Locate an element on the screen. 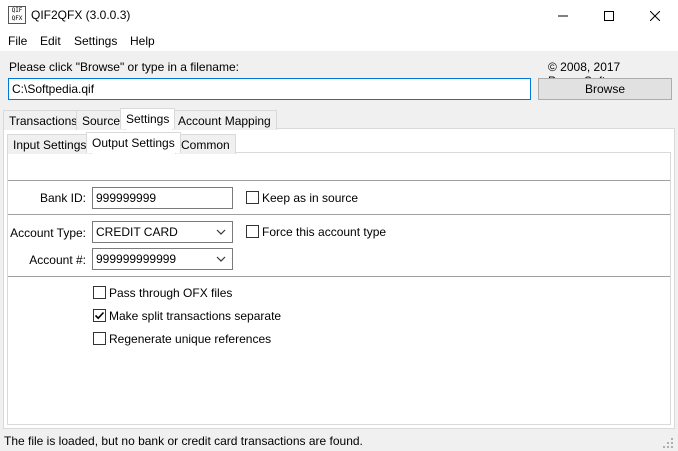 The height and width of the screenshot is (451, 678). keep-source-checkbox is located at coordinates (252, 197).